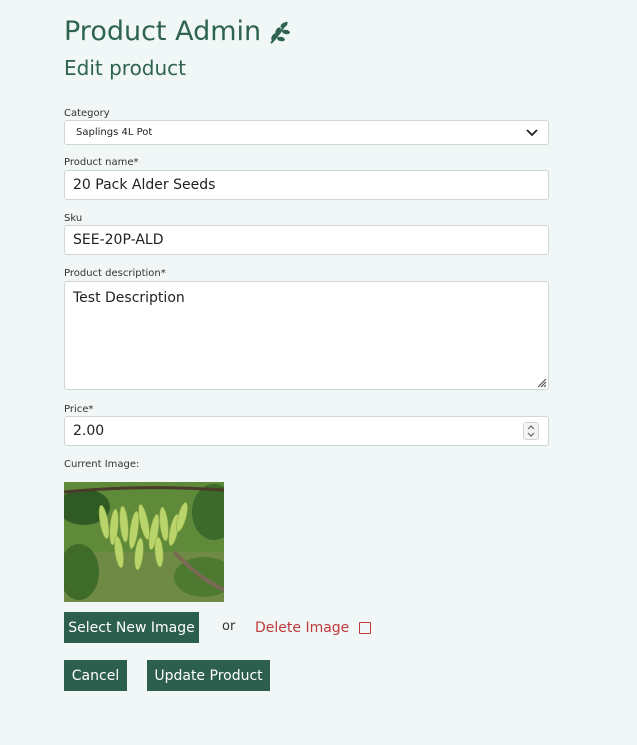  What do you see at coordinates (73, 218) in the screenshot?
I see `sku-label: Sku` at bounding box center [73, 218].